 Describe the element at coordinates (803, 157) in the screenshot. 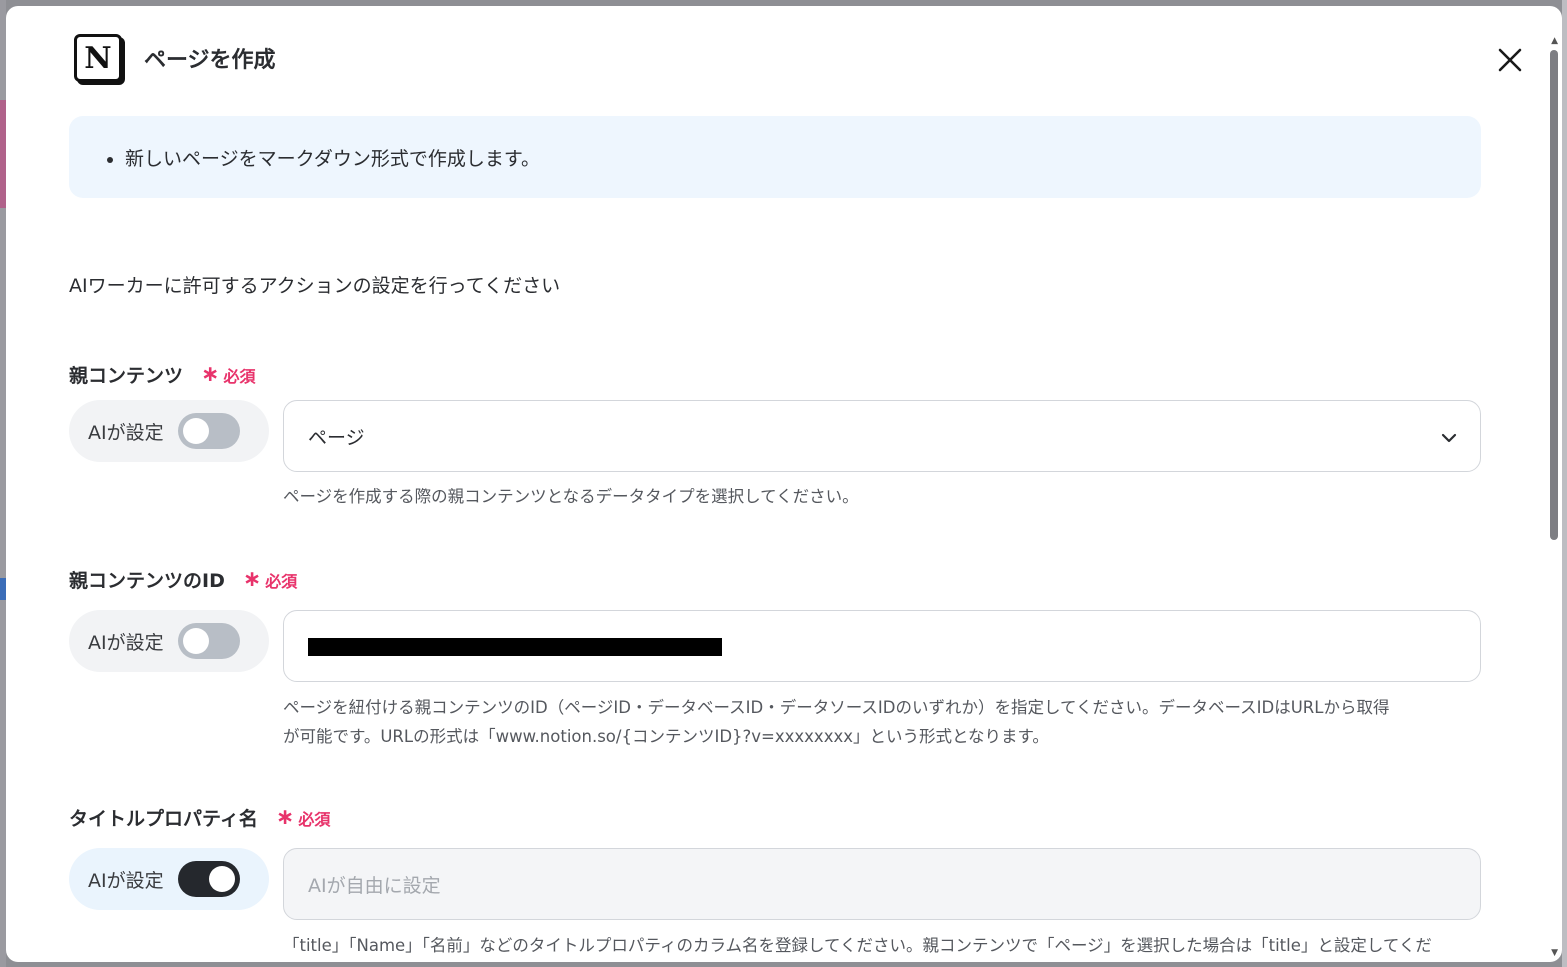

I see `info-bullet: 新しいページをマークダウン形式で作成します。` at that location.